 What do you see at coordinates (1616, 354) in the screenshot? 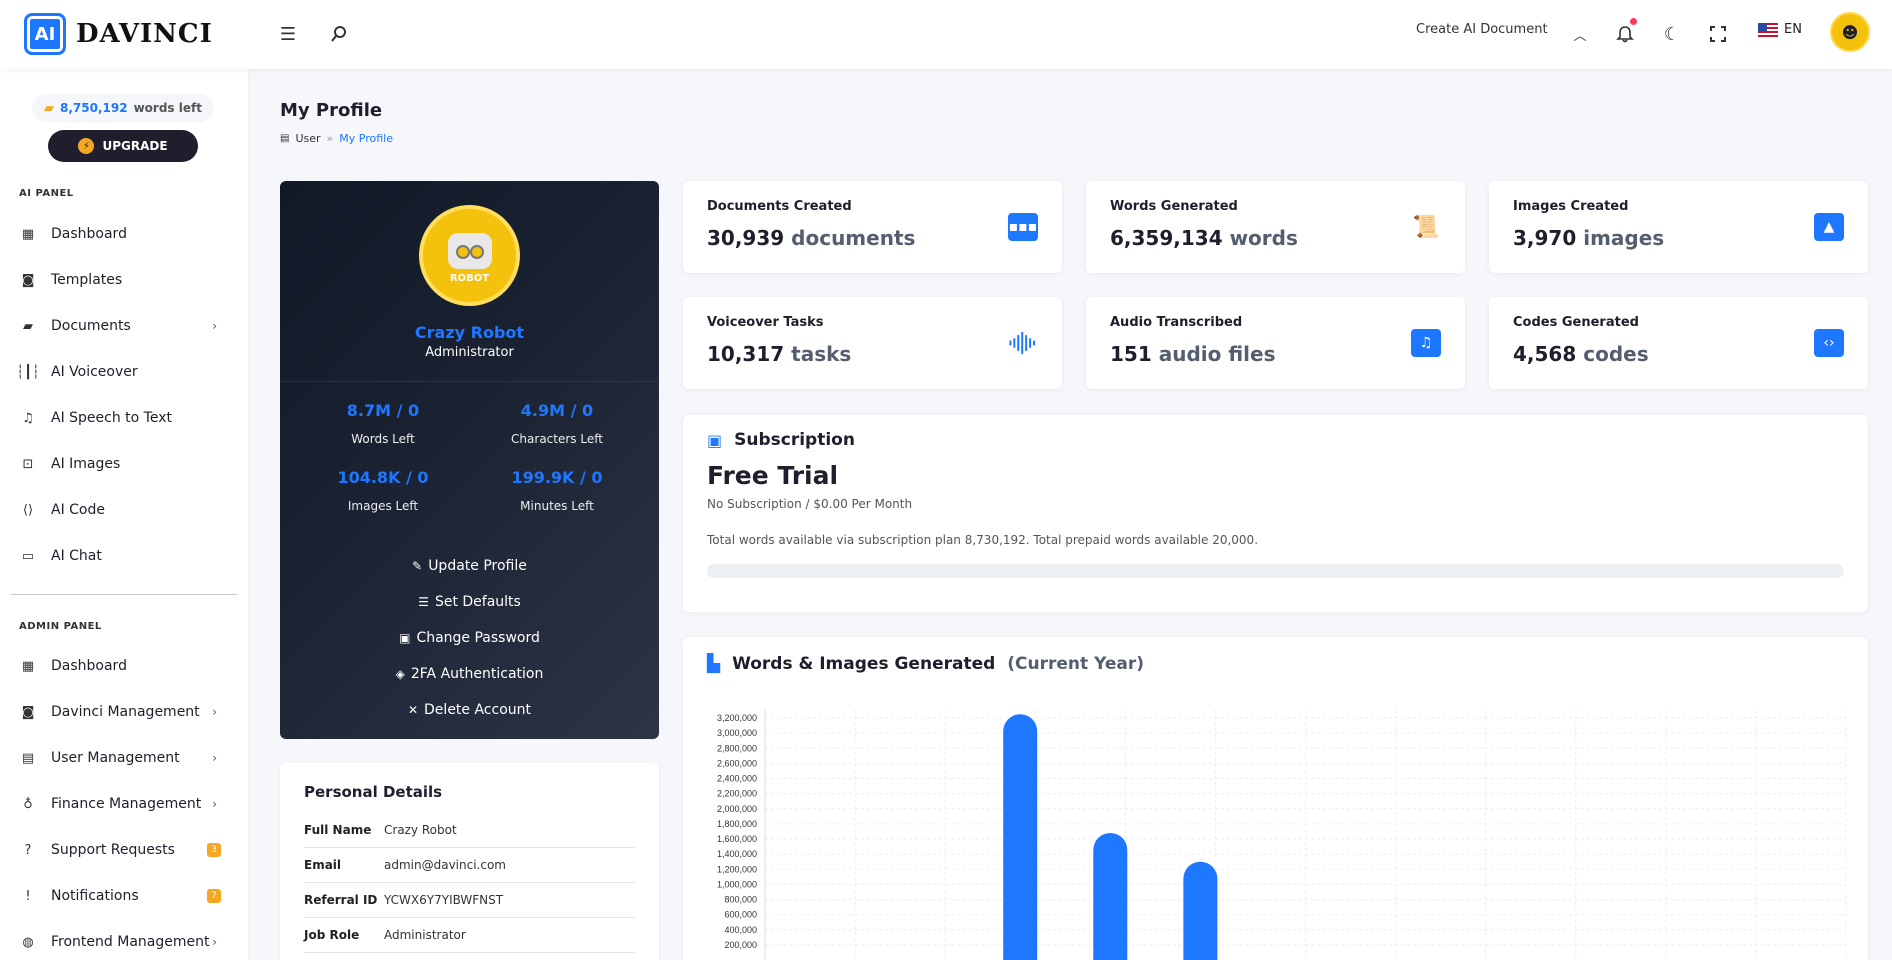
I see `stat-unit: codes` at bounding box center [1616, 354].